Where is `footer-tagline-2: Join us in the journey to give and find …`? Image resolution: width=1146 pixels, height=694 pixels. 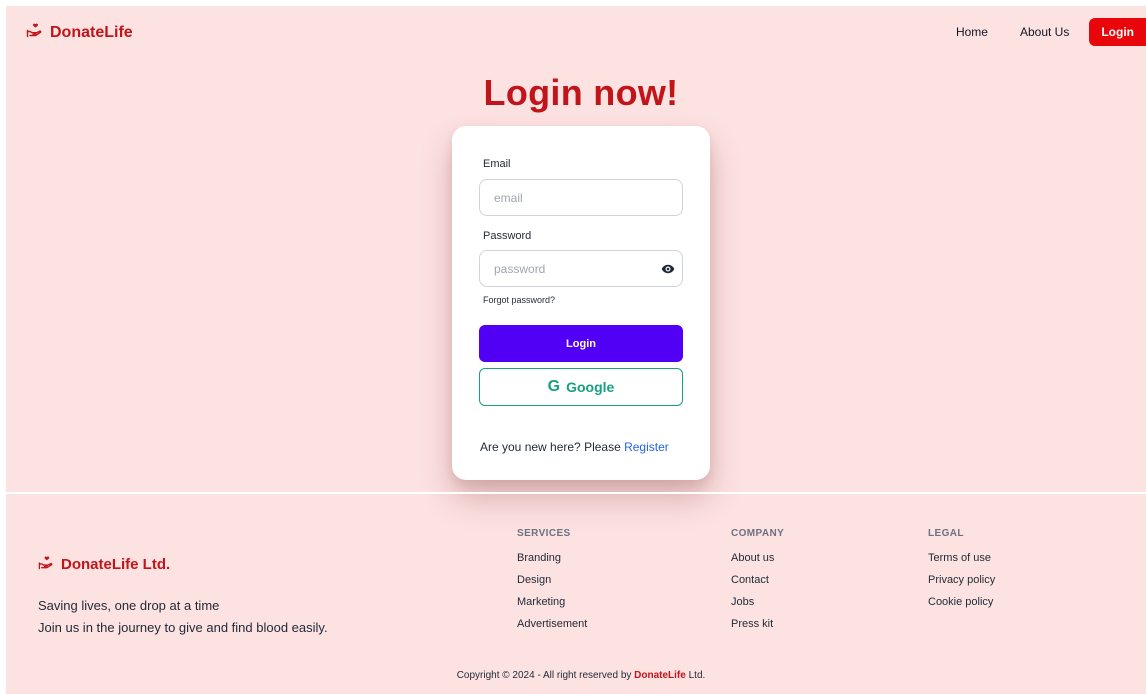
footer-tagline-2: Join us in the journey to give and find … is located at coordinates (183, 627).